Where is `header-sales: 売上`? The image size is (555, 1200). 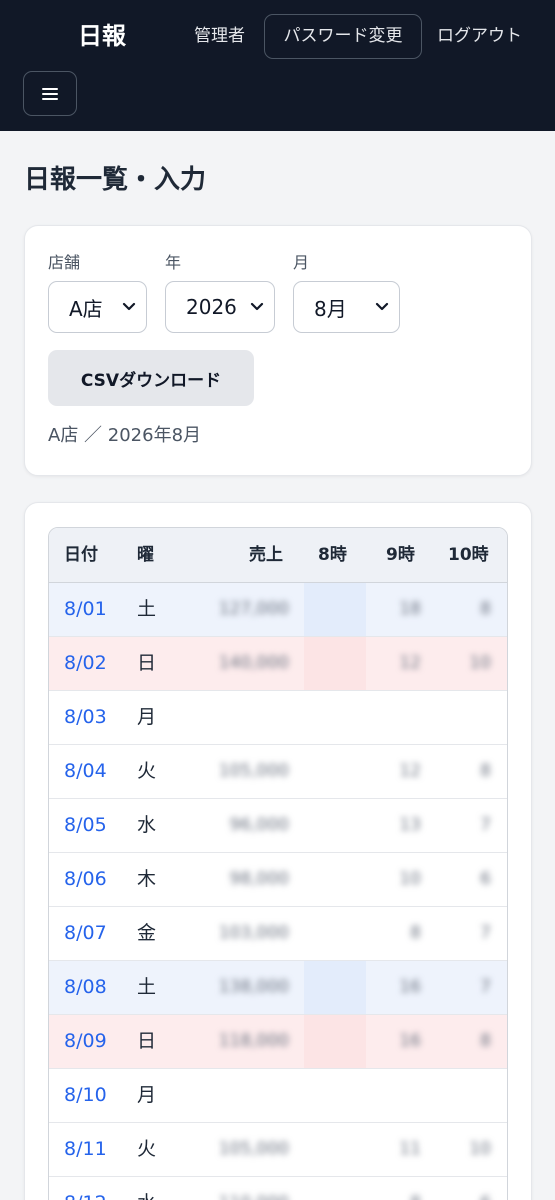 header-sales: 売上 is located at coordinates (266, 555).